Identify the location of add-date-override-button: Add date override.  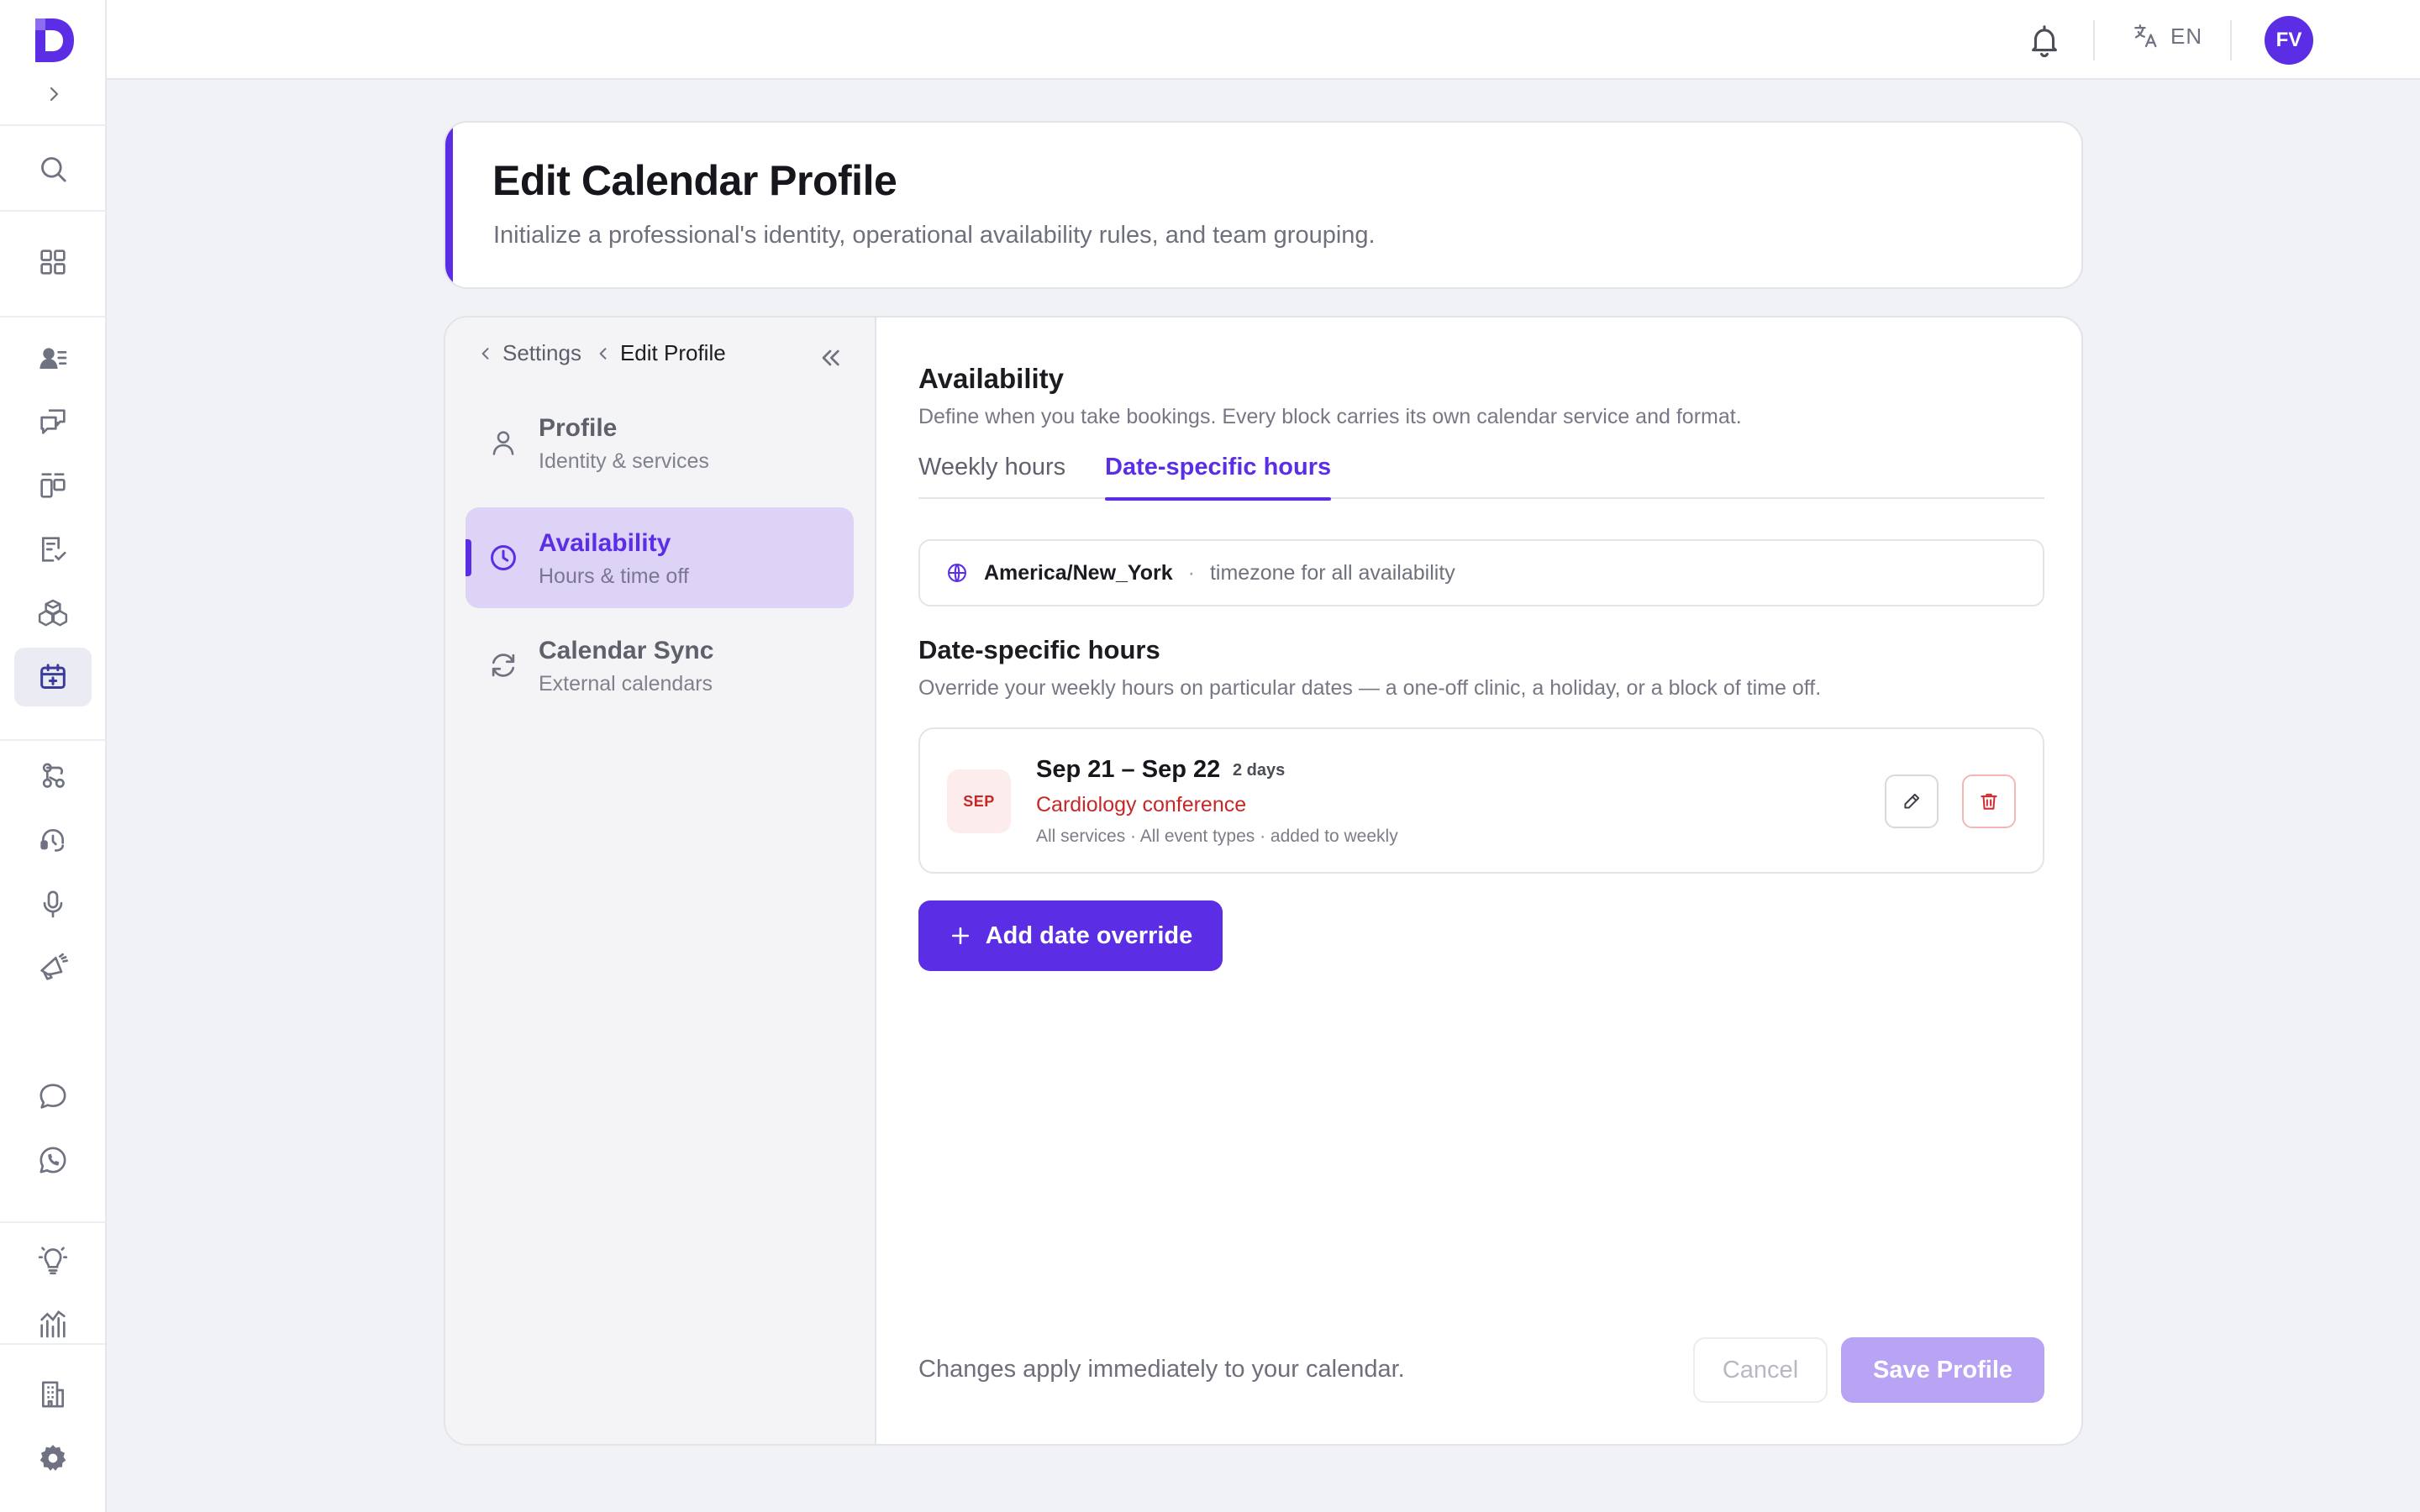
(1071, 935).